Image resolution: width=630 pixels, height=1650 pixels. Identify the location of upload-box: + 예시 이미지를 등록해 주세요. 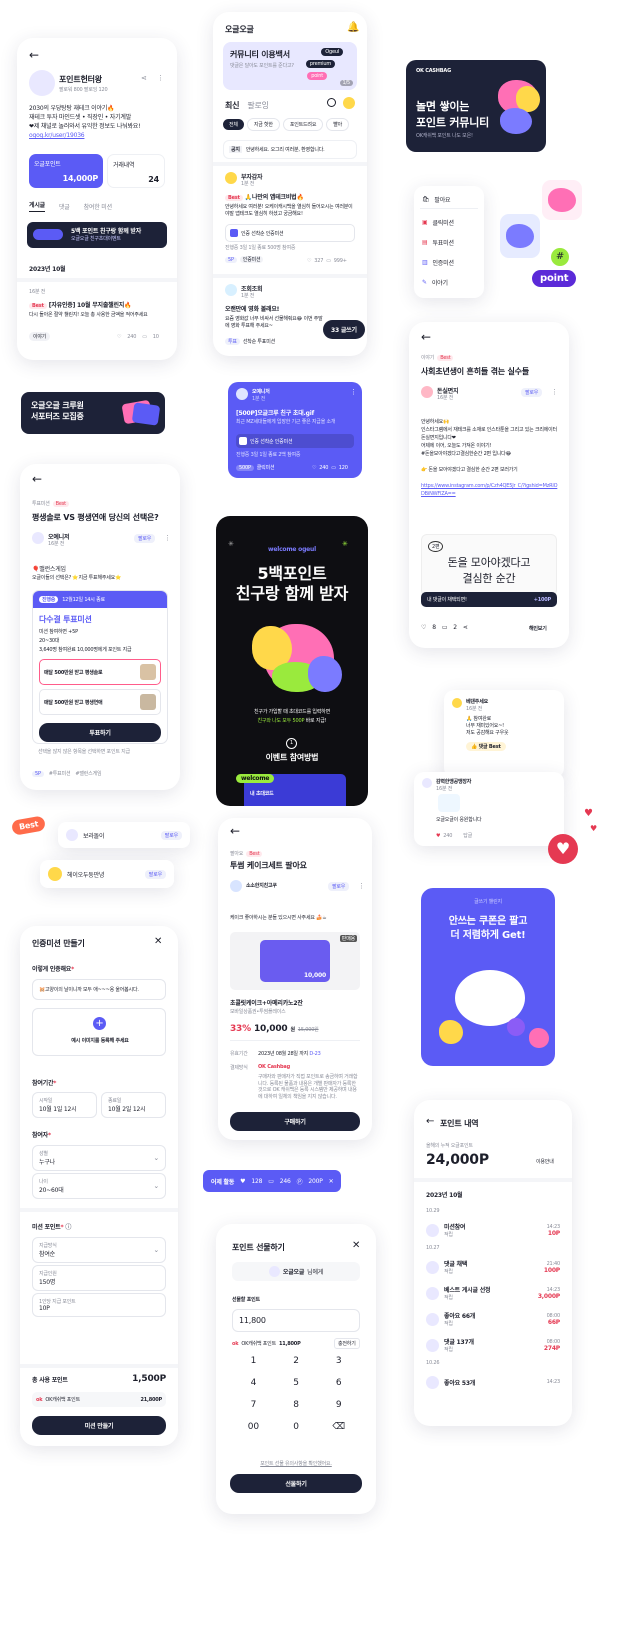
(99, 1032).